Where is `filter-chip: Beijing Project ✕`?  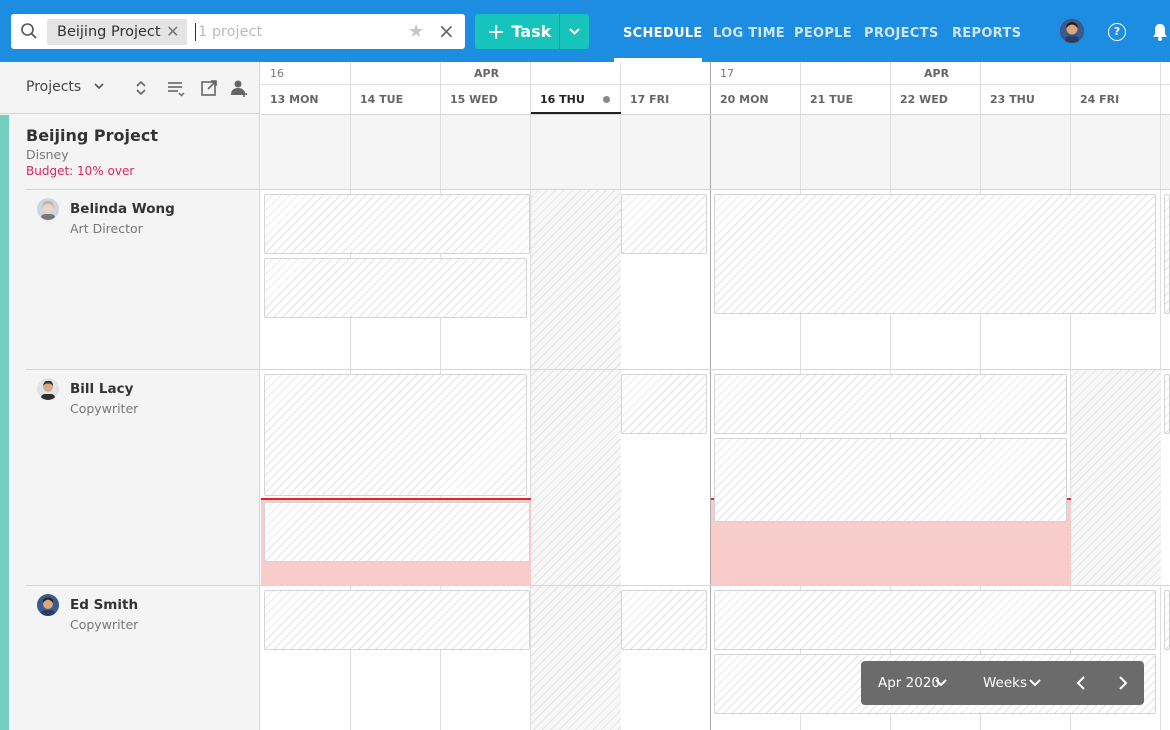
filter-chip: Beijing Project ✕ is located at coordinates (117, 32).